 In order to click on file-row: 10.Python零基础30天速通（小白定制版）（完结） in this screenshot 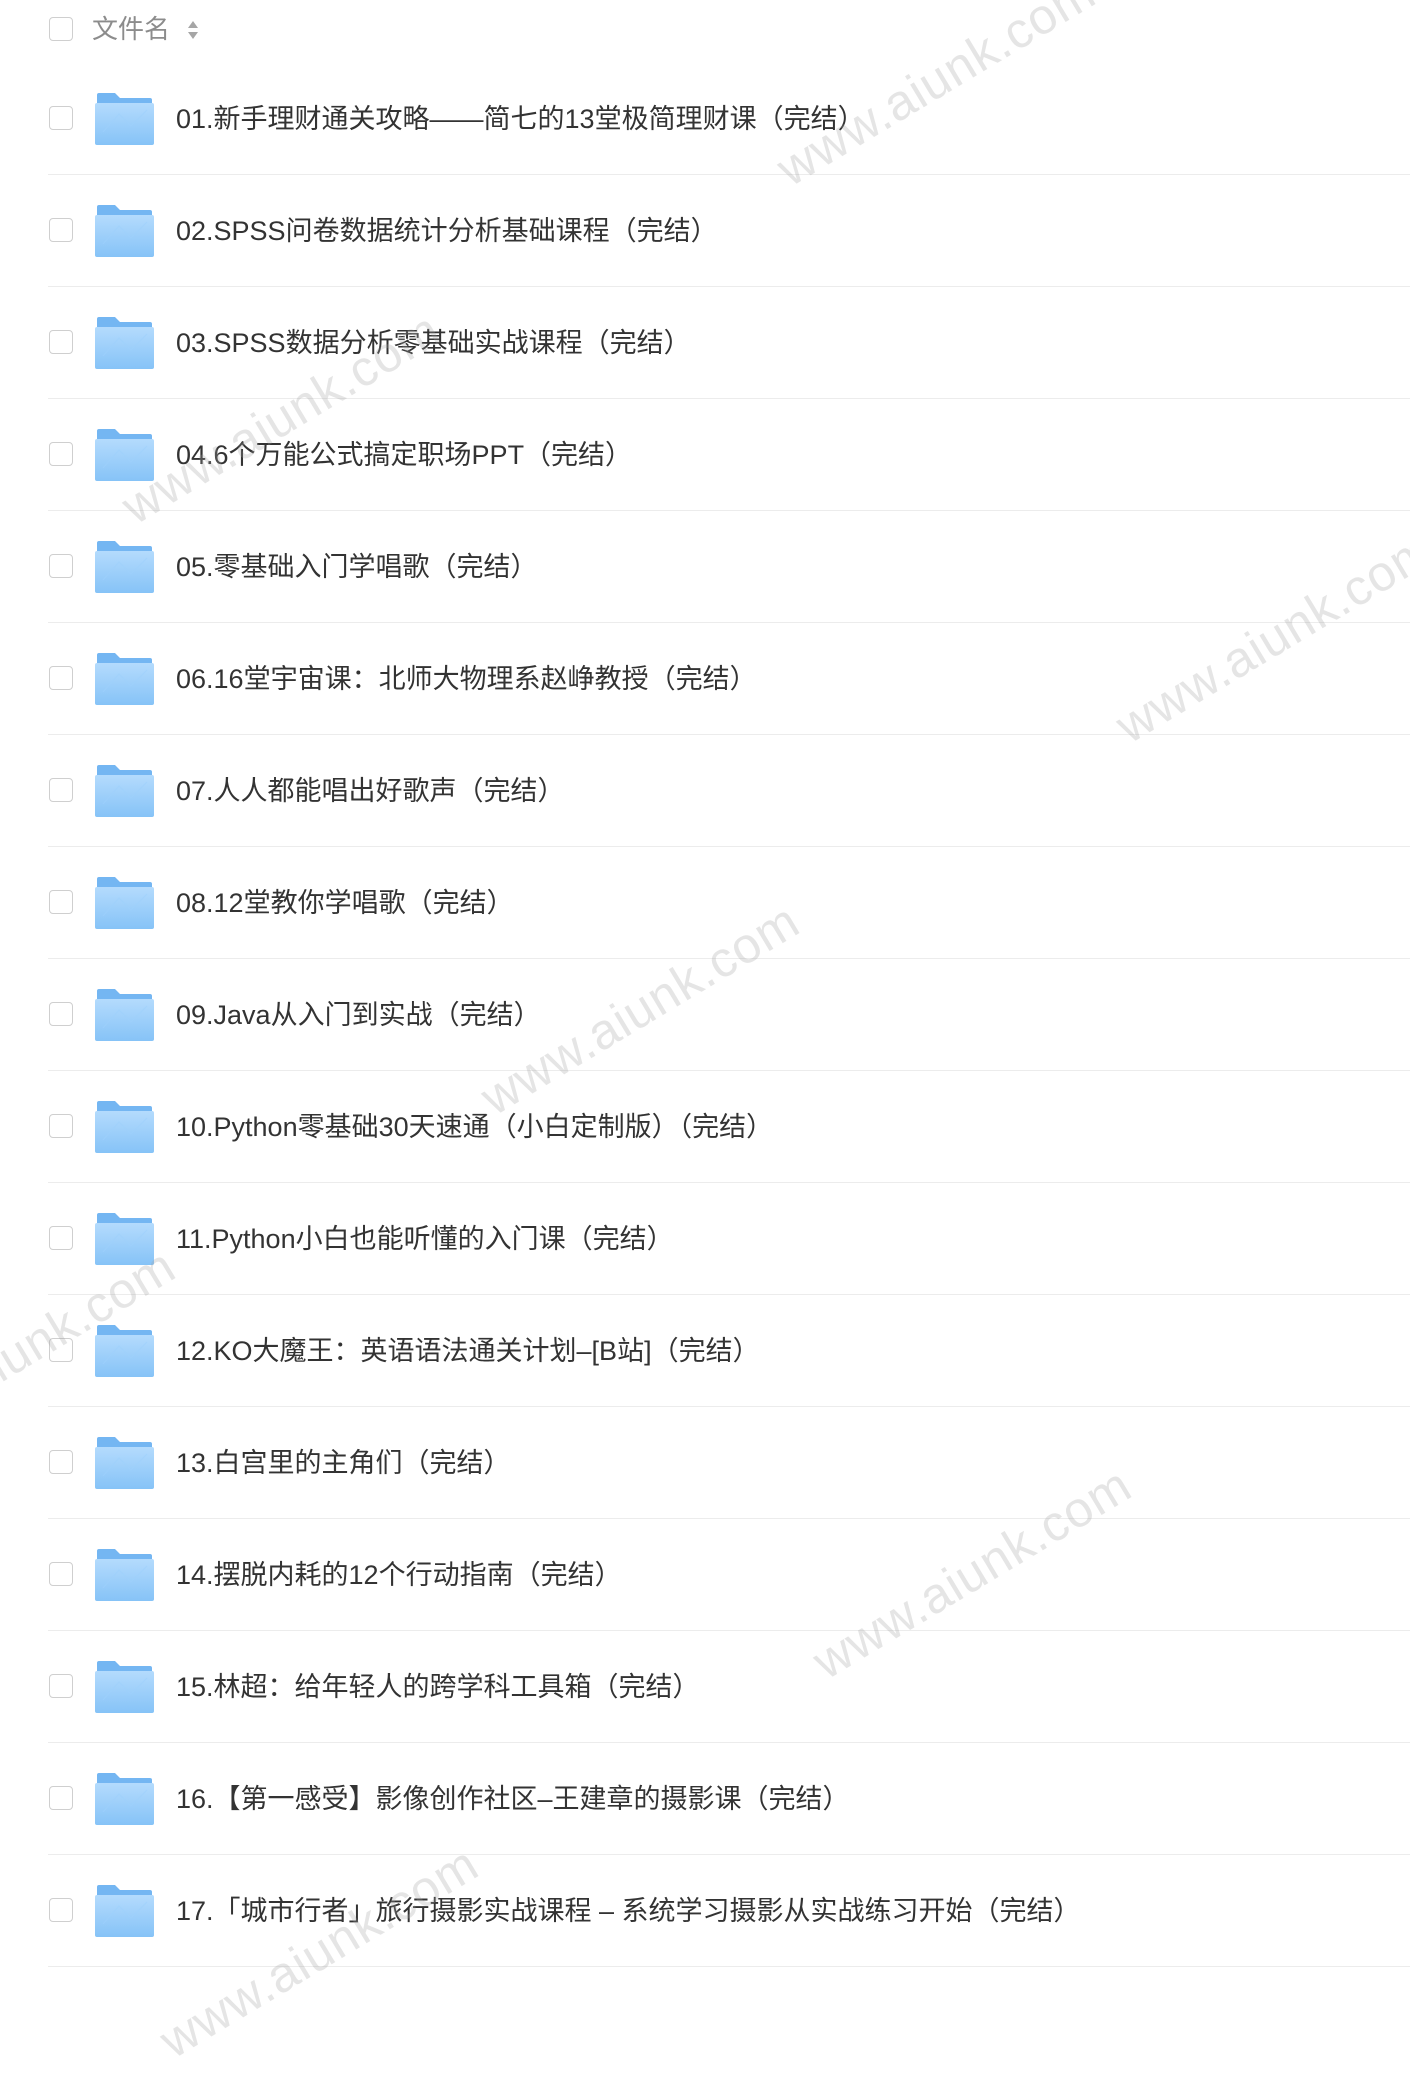, I will do `click(729, 1127)`.